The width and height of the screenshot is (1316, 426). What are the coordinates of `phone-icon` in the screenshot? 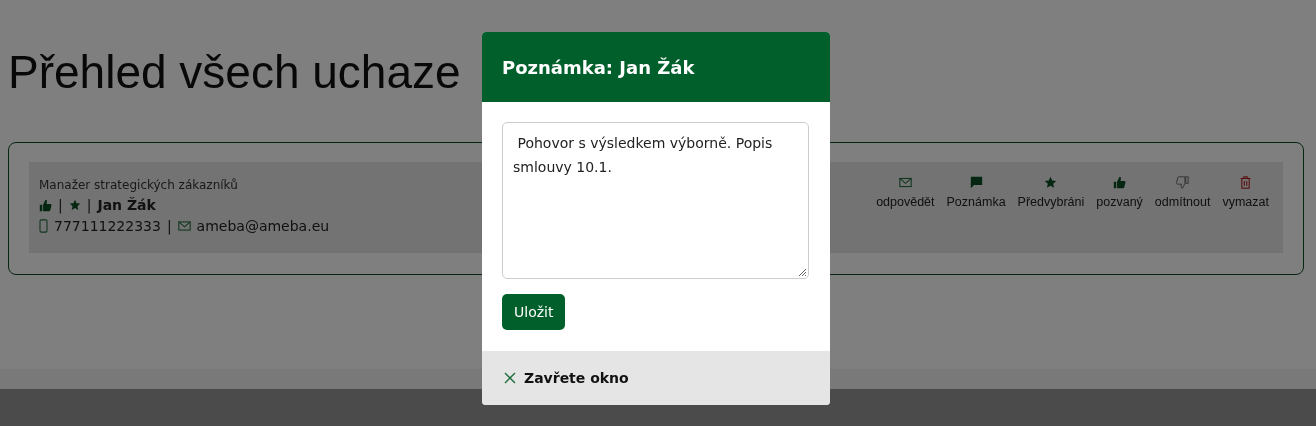 It's located at (43, 226).